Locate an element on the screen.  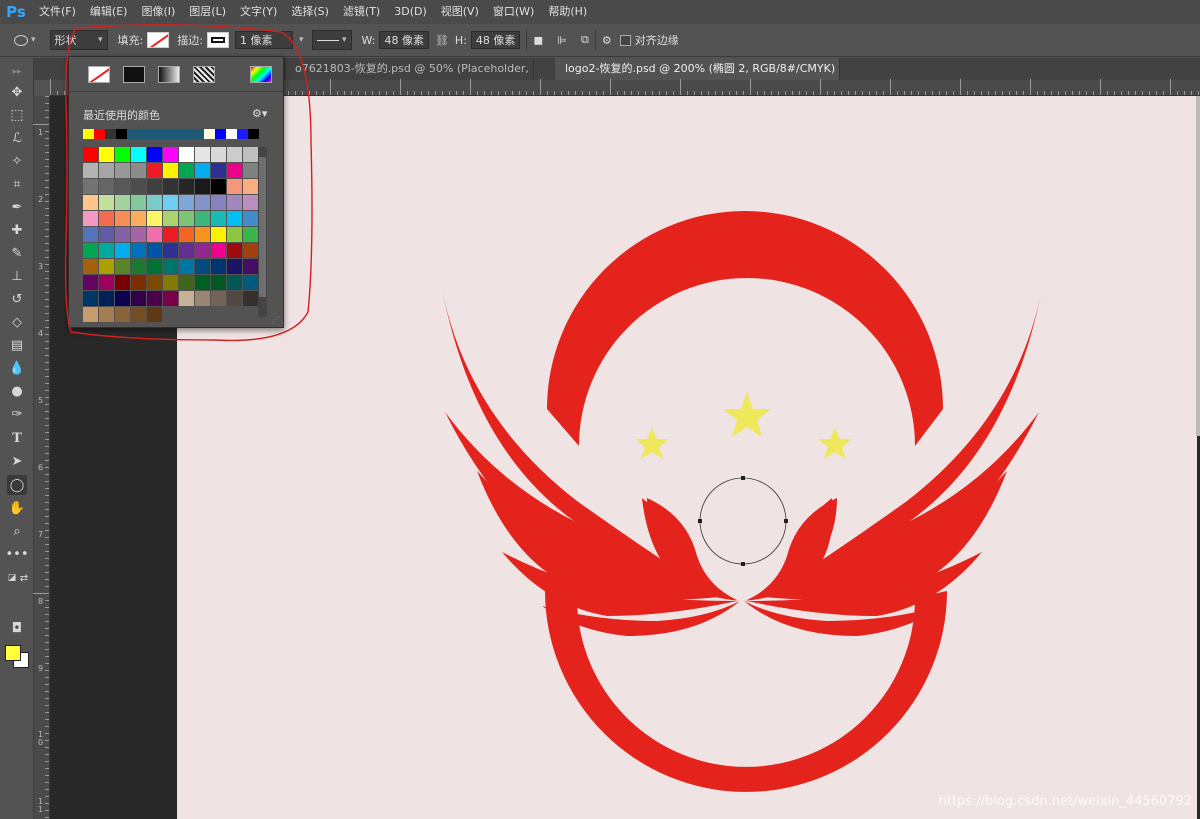
width-field: 48 像素 is located at coordinates (404, 40).